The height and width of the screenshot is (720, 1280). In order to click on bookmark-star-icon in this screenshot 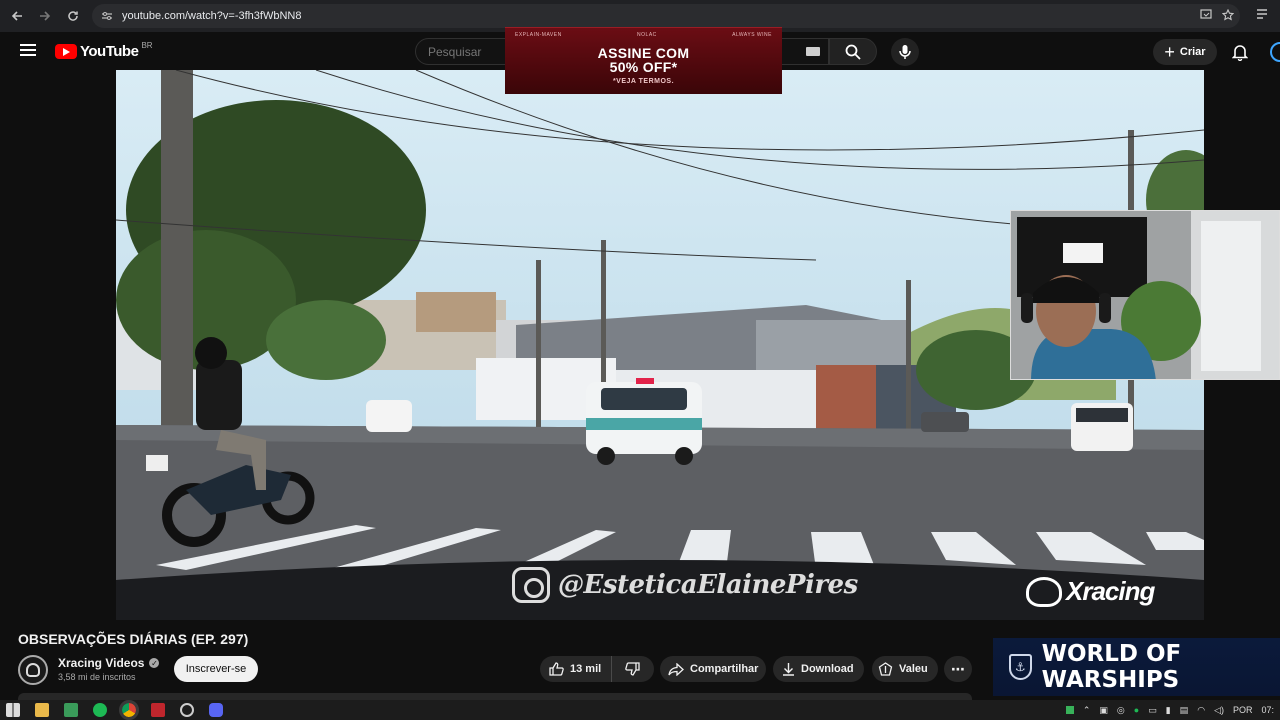, I will do `click(1228, 16)`.